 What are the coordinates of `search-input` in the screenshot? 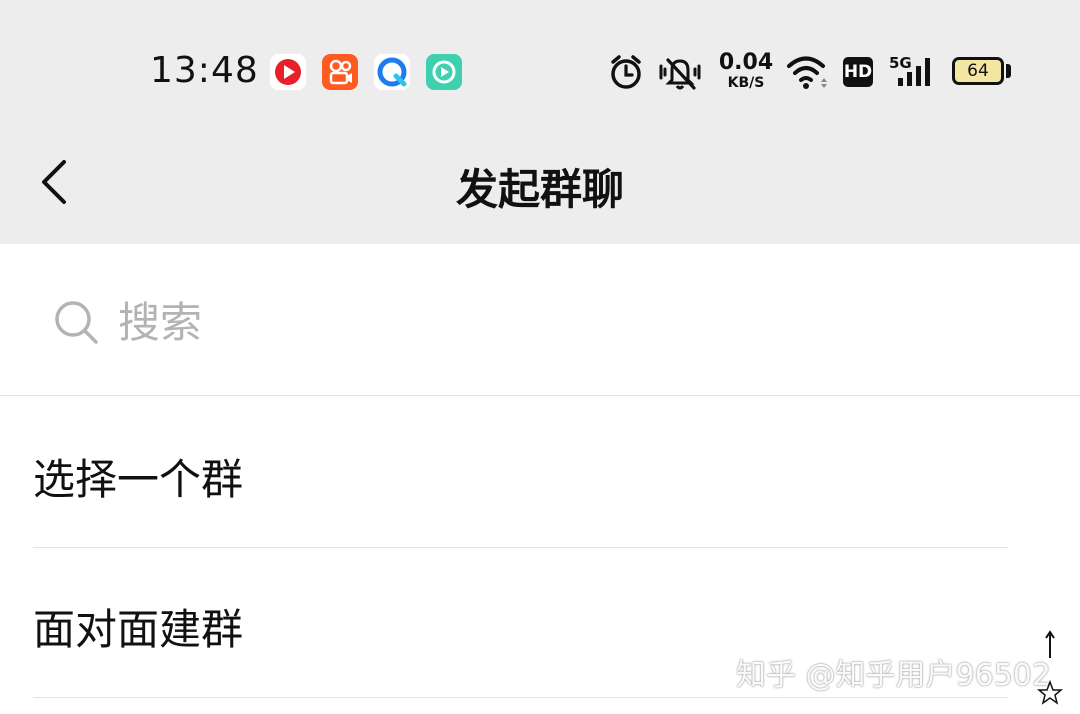 It's located at (568, 322).